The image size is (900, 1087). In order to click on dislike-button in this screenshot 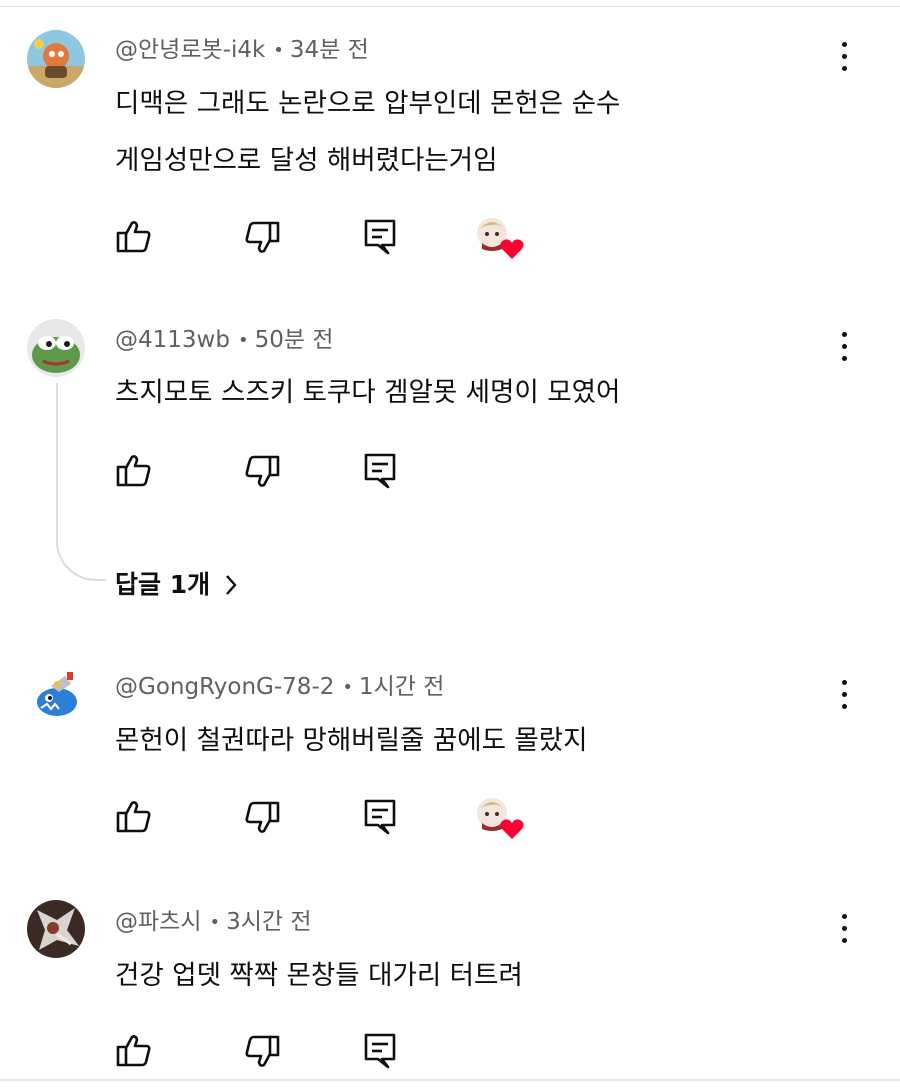, I will do `click(262, 1051)`.